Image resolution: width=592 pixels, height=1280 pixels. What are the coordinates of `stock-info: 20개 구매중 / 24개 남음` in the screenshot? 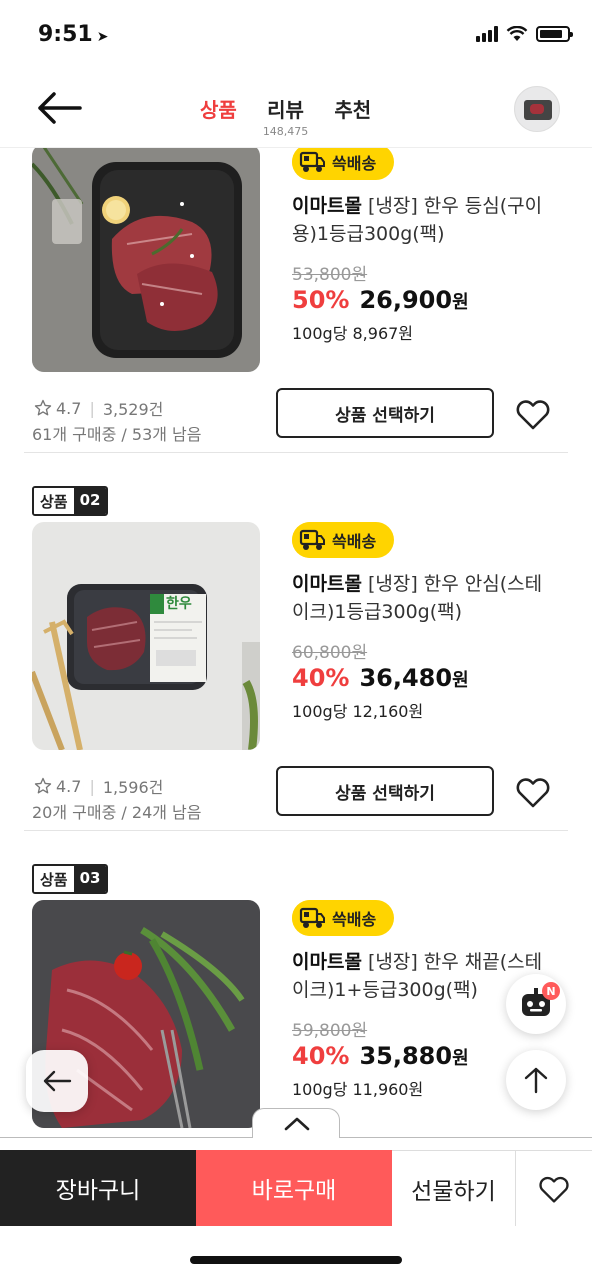 It's located at (117, 812).